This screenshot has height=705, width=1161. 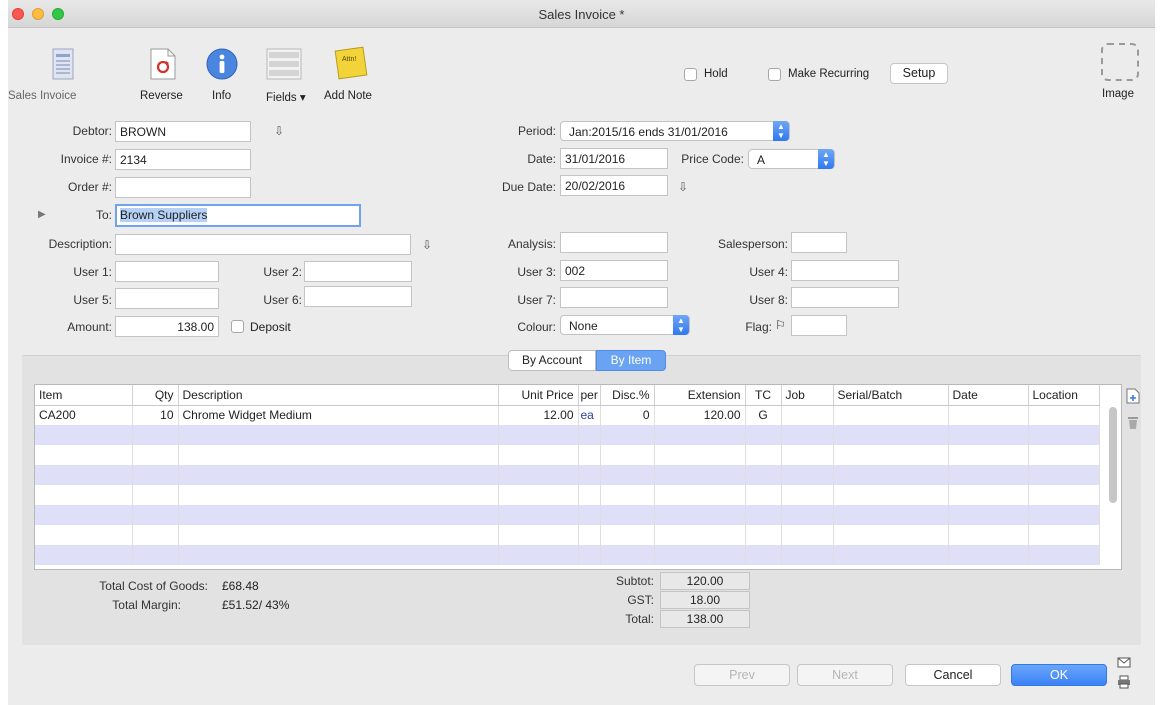 What do you see at coordinates (84, 415) in the screenshot?
I see `cell-item: CA200` at bounding box center [84, 415].